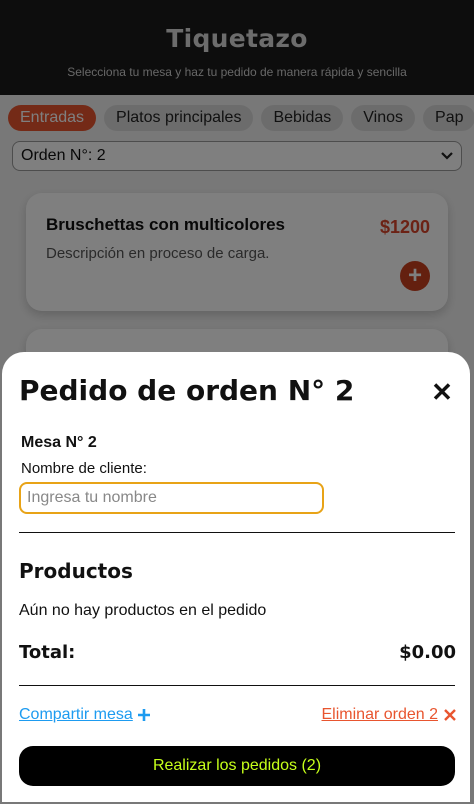 The image size is (474, 804). What do you see at coordinates (143, 610) in the screenshot?
I see `empty-products-message: Aún no hay productos en el pedido` at bounding box center [143, 610].